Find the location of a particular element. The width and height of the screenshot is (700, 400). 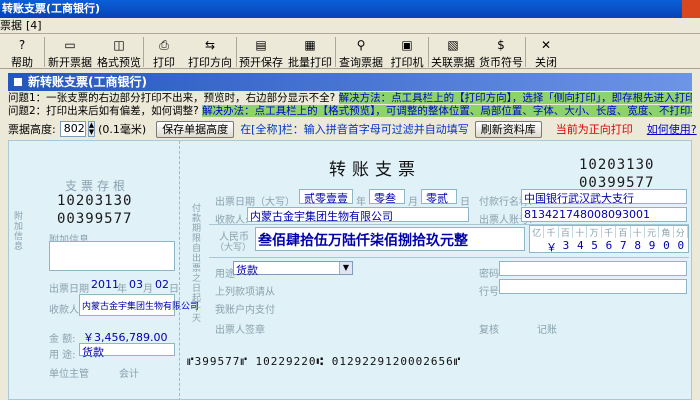

stub-year-unit: 年 is located at coordinates (122, 289).